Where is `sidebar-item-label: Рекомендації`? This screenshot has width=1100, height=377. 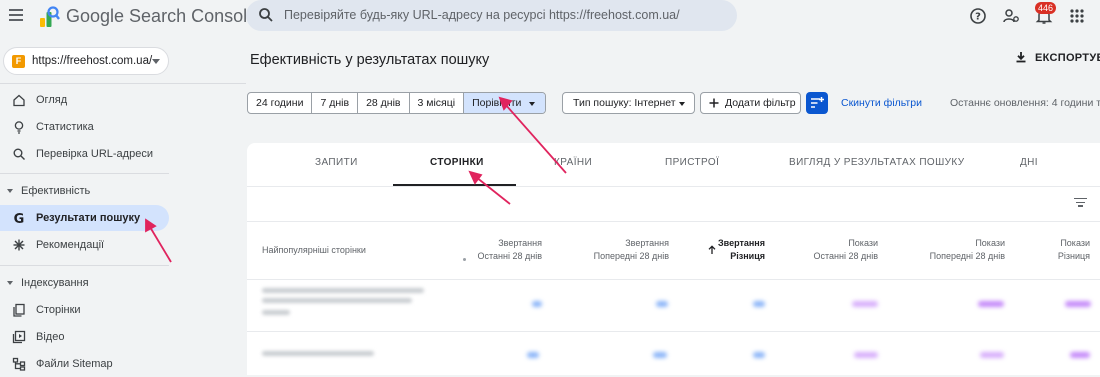
sidebar-item-label: Рекомендації is located at coordinates (70, 245).